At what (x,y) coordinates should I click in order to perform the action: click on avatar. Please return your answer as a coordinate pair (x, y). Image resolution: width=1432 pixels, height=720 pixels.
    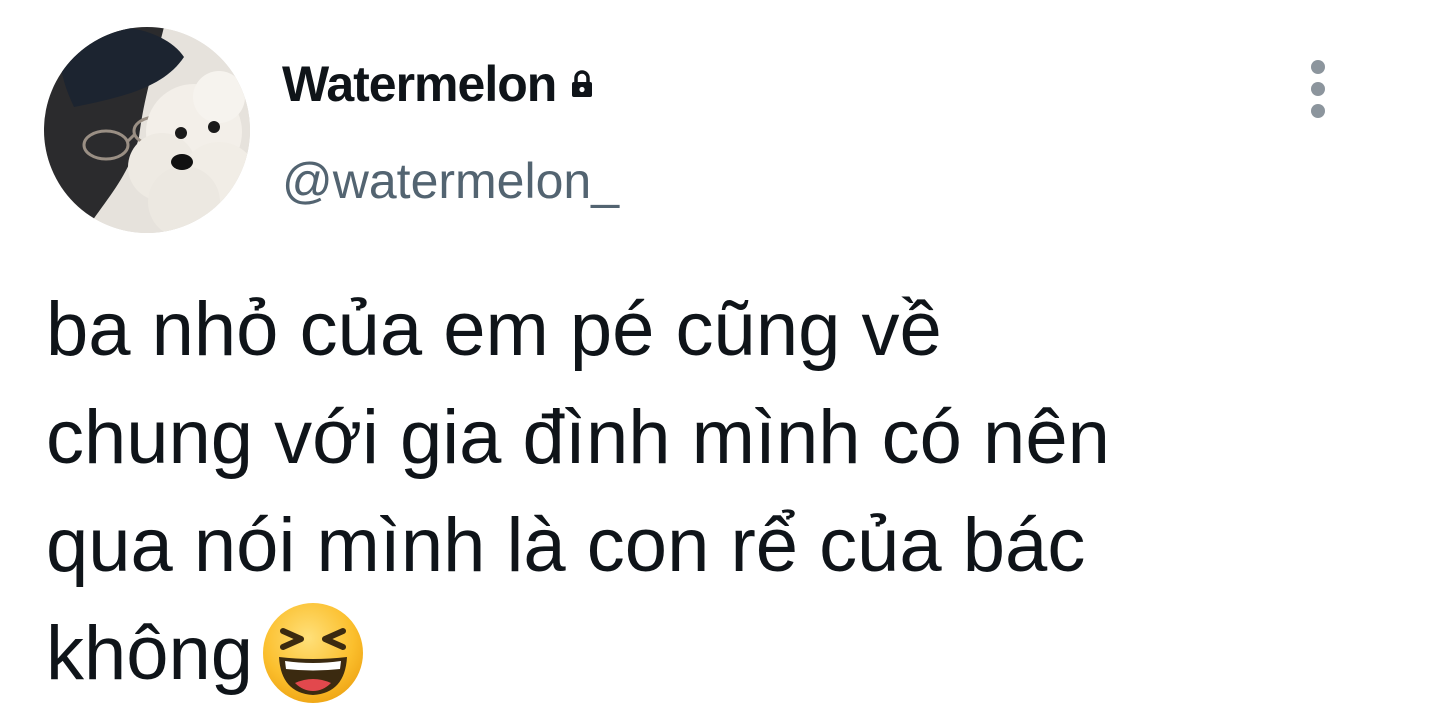
    Looking at the image, I should click on (147, 130).